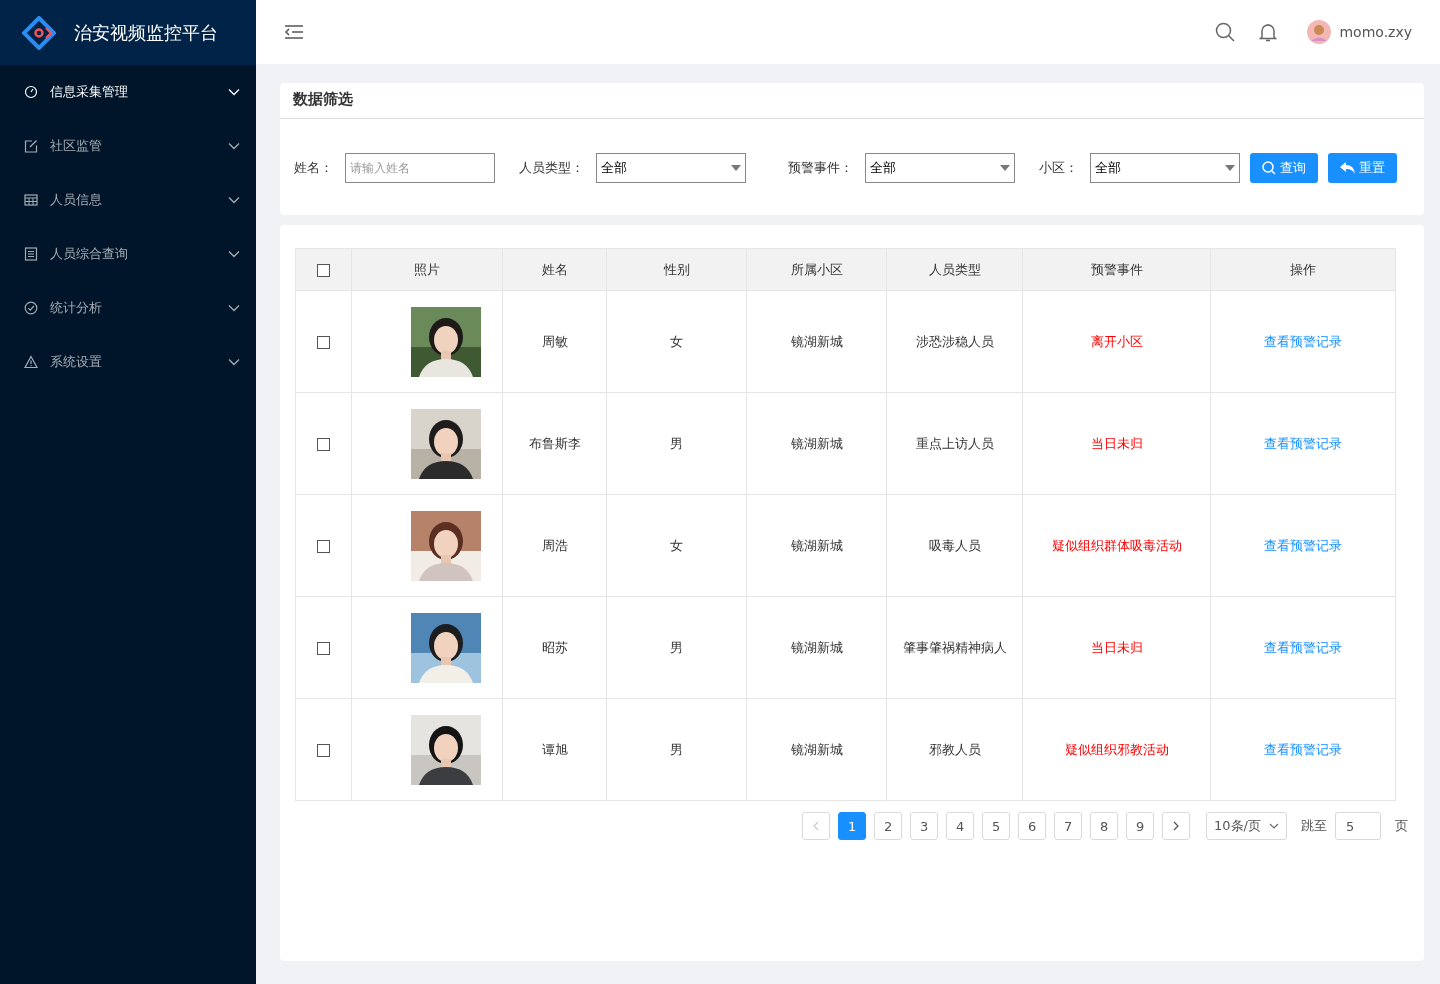  I want to click on menu-item: 社区监管, so click(128, 146).